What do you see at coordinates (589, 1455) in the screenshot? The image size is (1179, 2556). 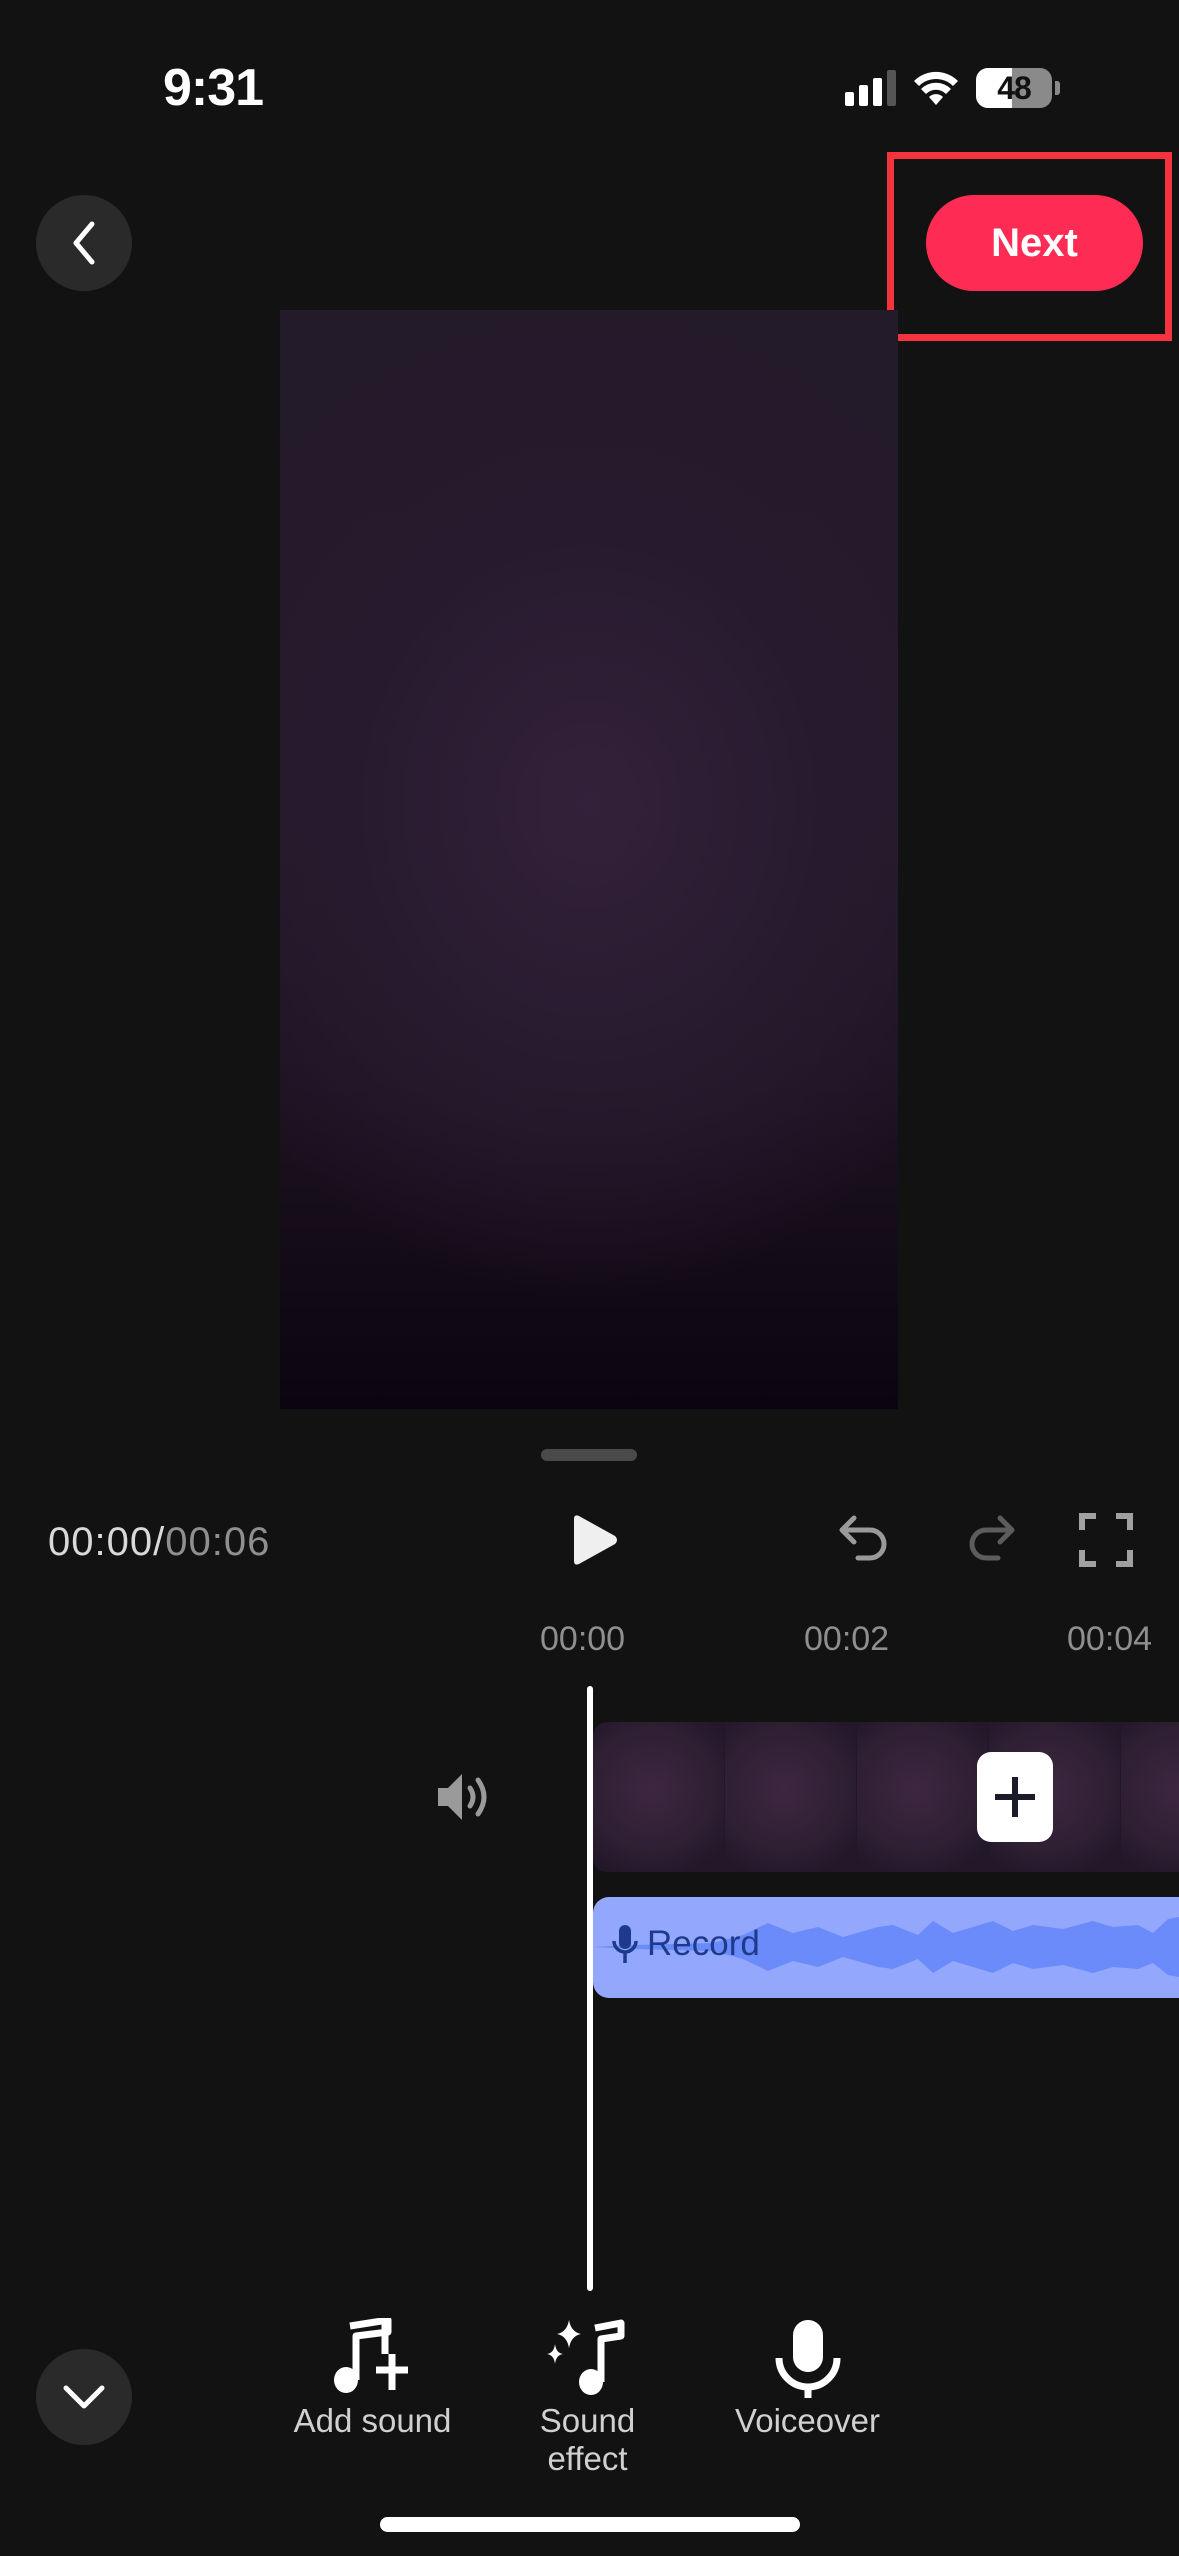 I see `drag-handle` at bounding box center [589, 1455].